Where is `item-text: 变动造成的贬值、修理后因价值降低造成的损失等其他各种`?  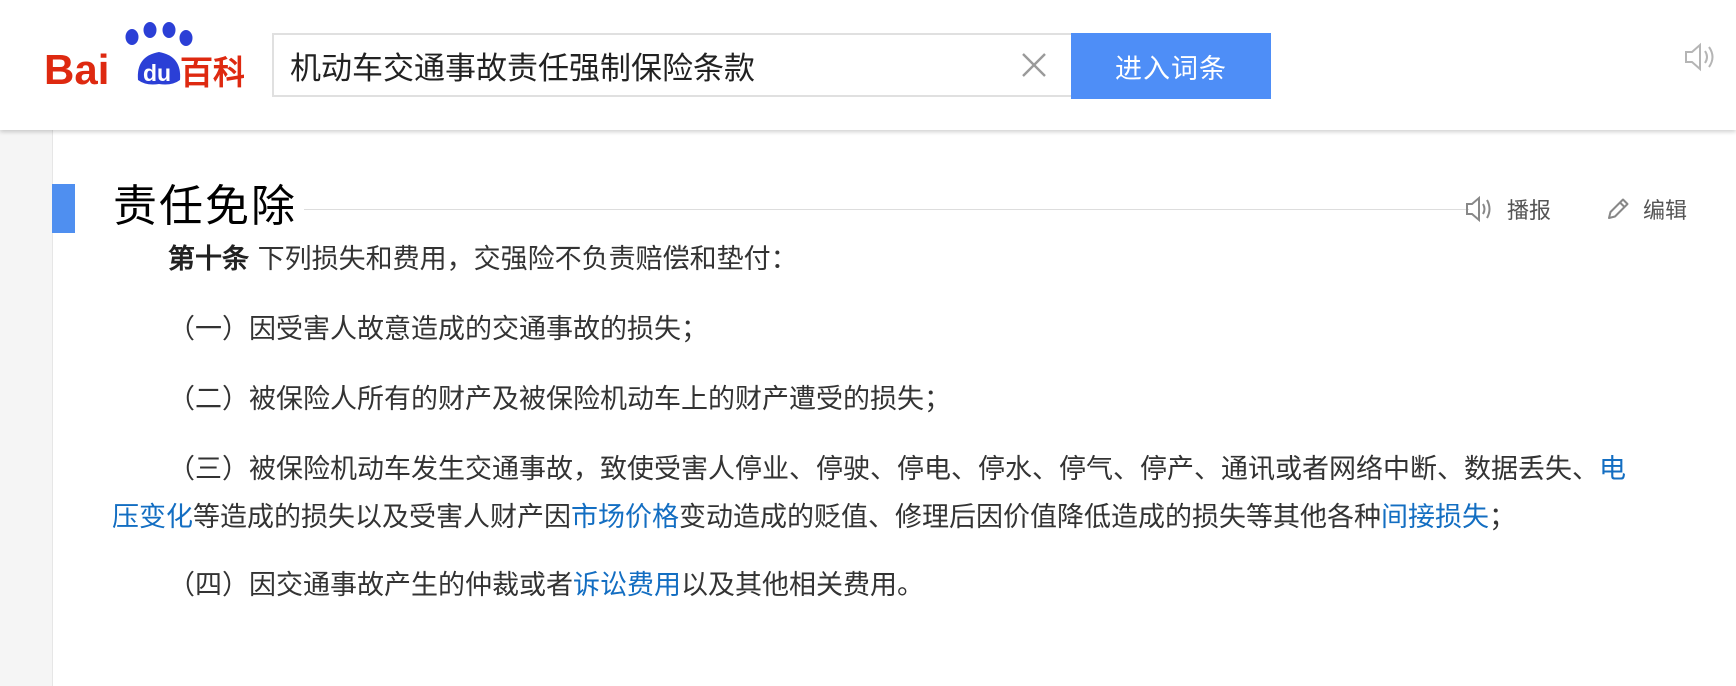 item-text: 变动造成的贬值、修理后因价值降低造成的损失等其他各种 is located at coordinates (1030, 517).